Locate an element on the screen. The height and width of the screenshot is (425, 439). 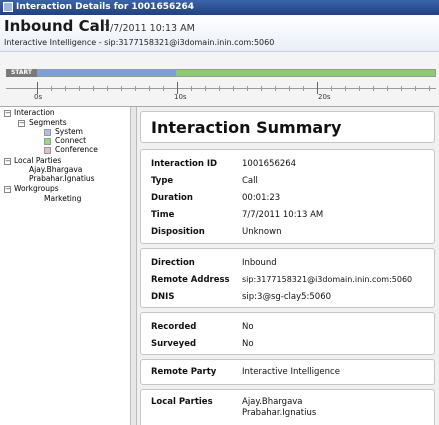
timeline-start-marker: START is located at coordinates (21, 73).